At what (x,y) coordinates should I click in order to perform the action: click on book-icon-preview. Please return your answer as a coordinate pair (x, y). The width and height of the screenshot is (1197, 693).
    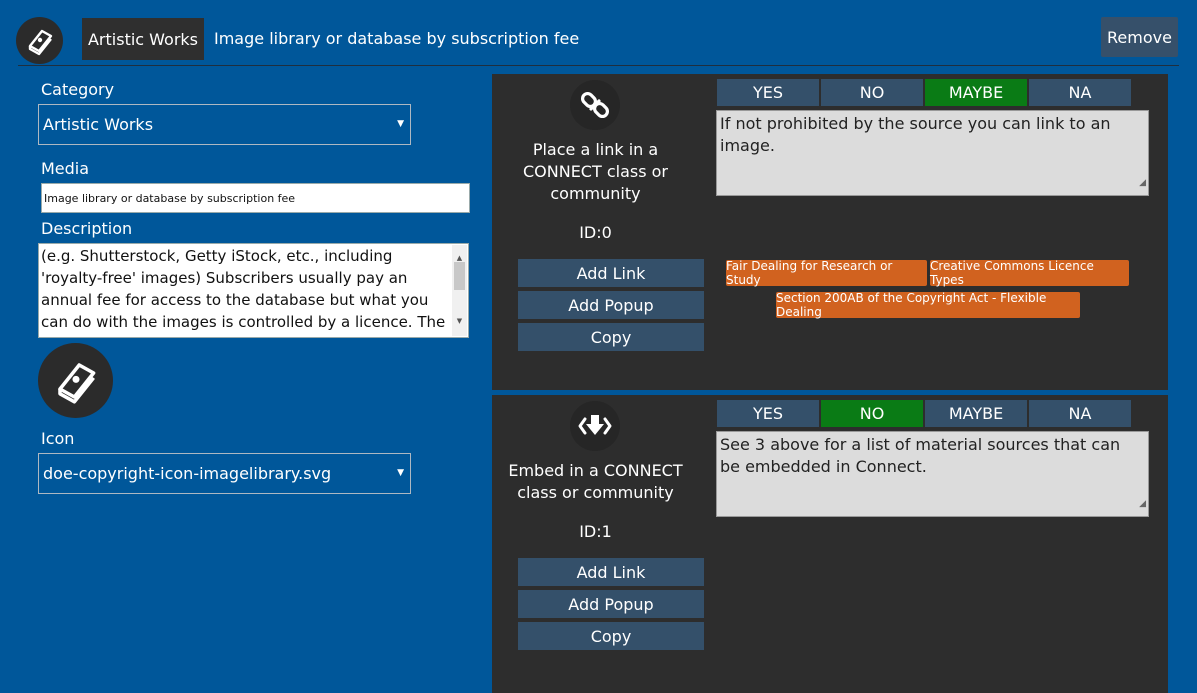
    Looking at the image, I should click on (75, 380).